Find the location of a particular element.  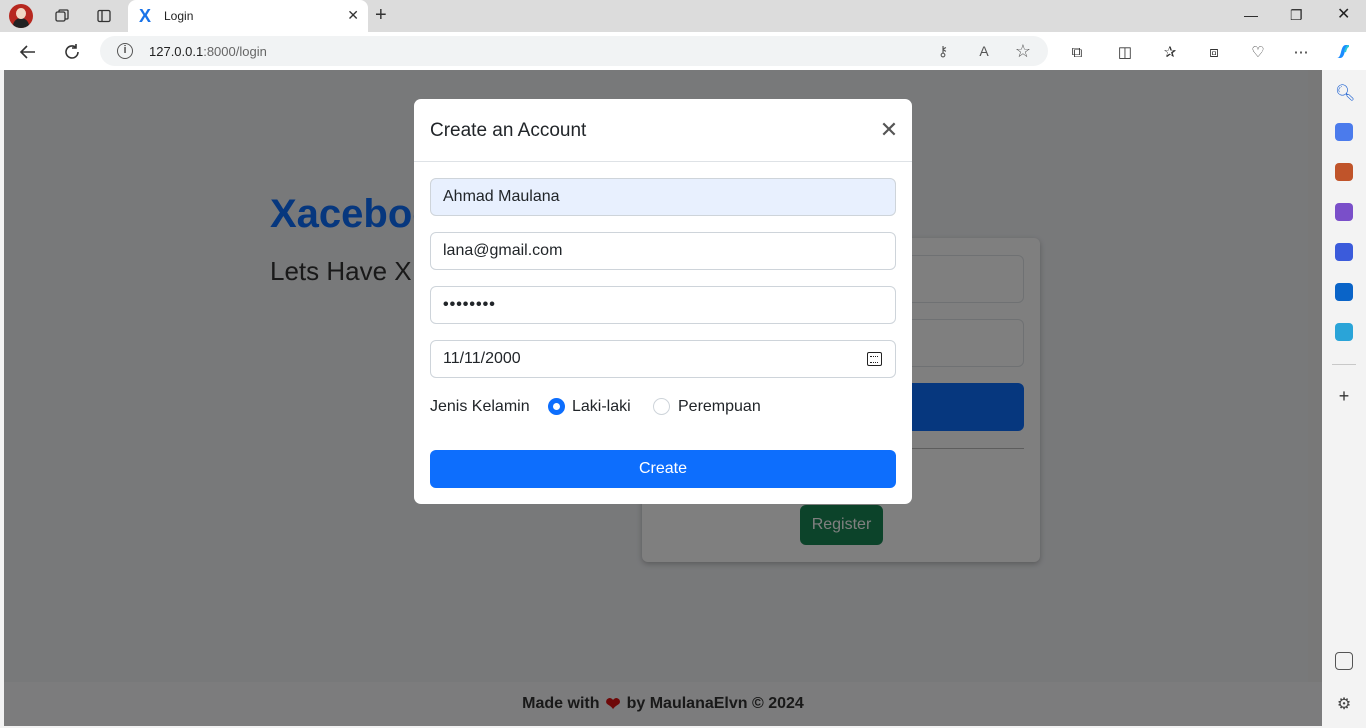

password-key-icon: ⚷ is located at coordinates (943, 51).